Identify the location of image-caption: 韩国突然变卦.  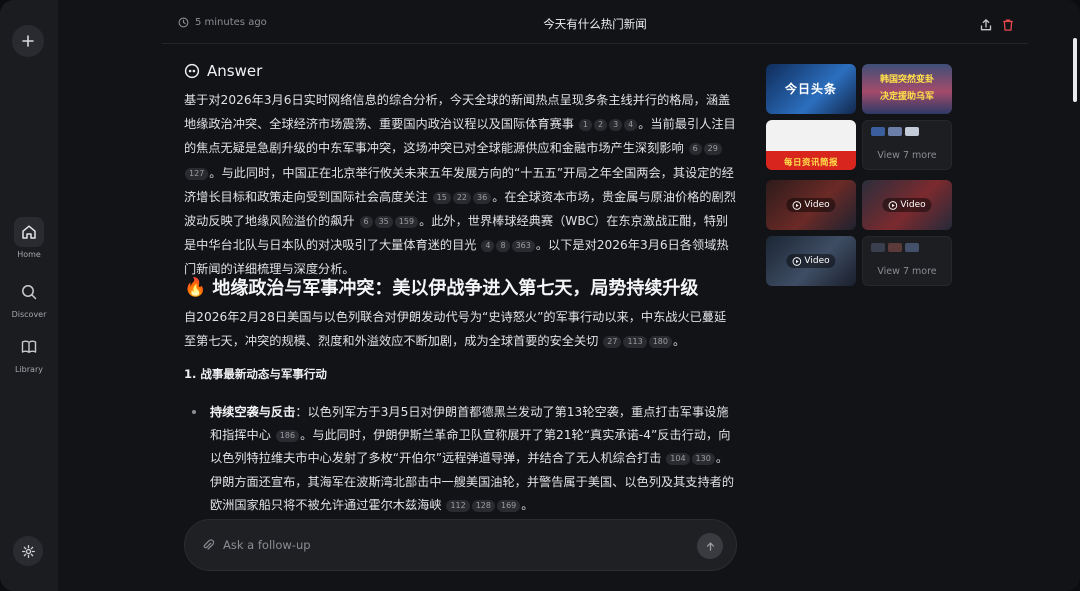
(906, 80).